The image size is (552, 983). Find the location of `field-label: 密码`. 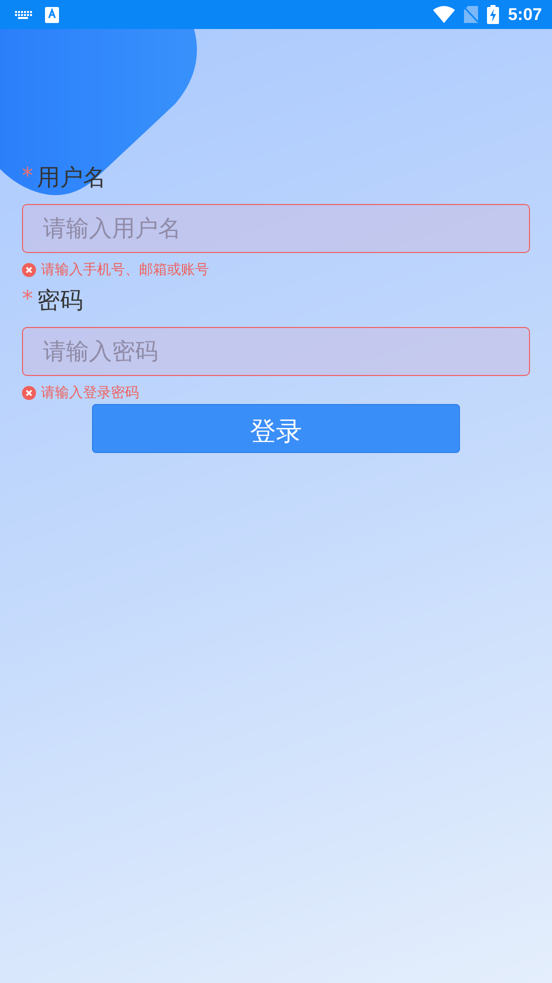

field-label: 密码 is located at coordinates (60, 301).